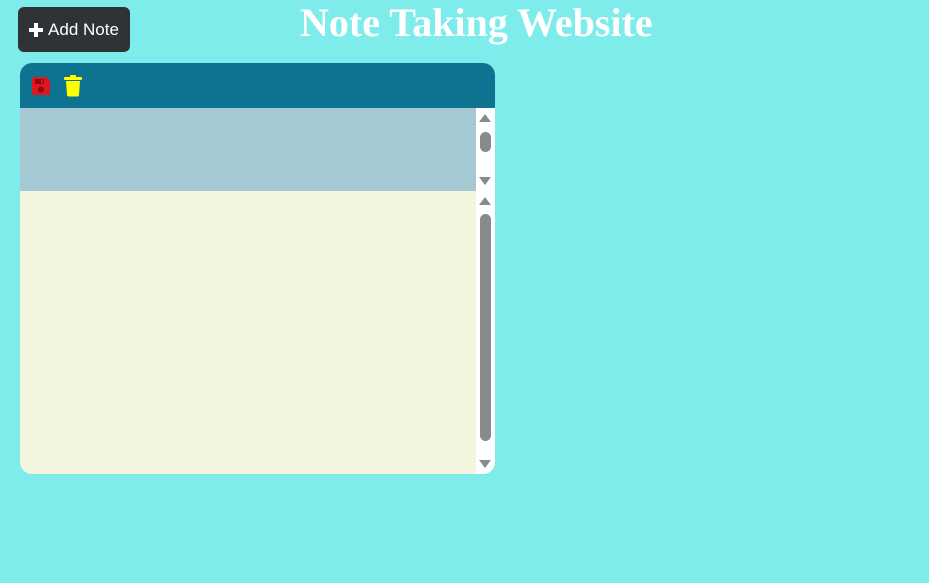 This screenshot has height=583, width=929. I want to click on body-scrollbar, so click(485, 332).